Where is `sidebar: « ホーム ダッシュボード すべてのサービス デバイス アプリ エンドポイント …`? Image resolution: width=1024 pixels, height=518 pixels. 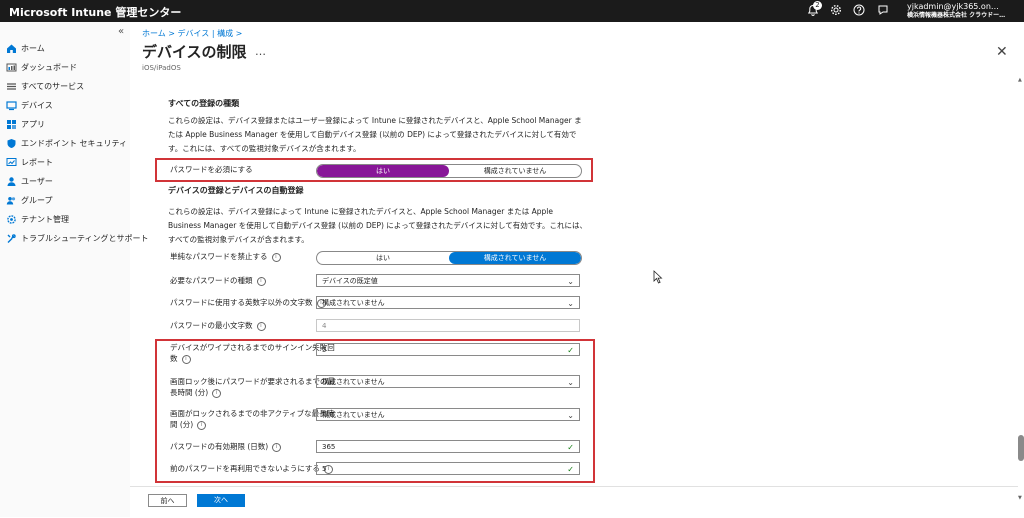
sidebar: « ホーム ダッシュボード すべてのサービス デバイス アプリ エンドポイント … is located at coordinates (74, 269).